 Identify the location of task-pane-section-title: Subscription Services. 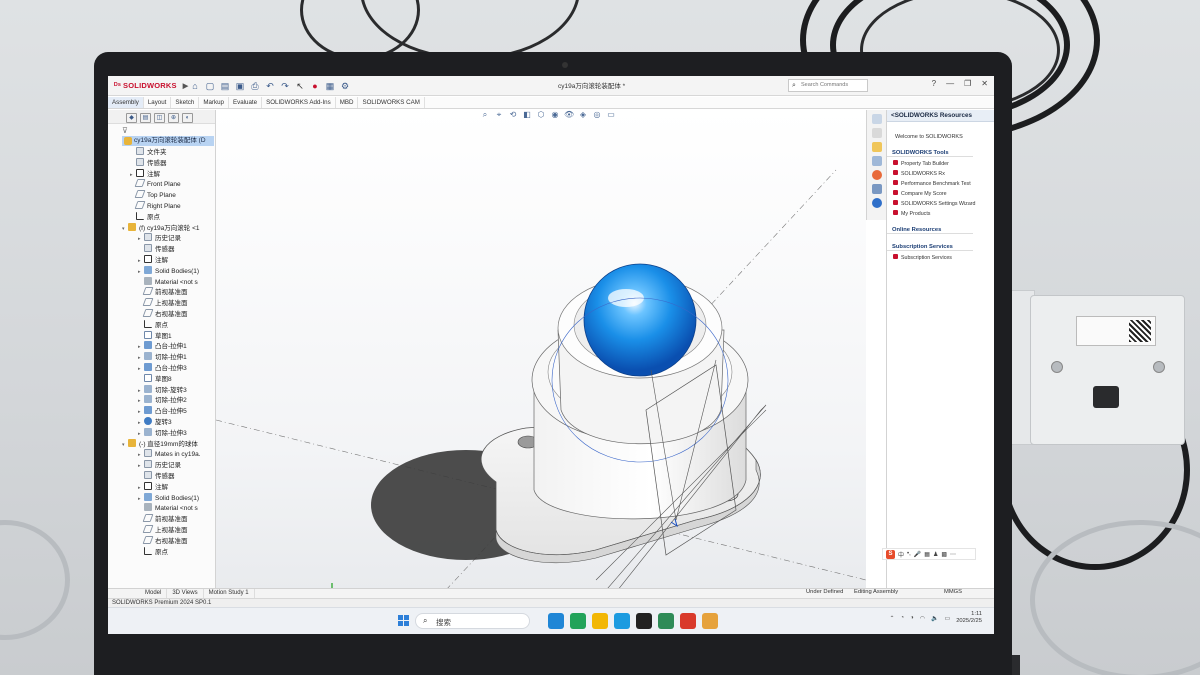
(930, 247).